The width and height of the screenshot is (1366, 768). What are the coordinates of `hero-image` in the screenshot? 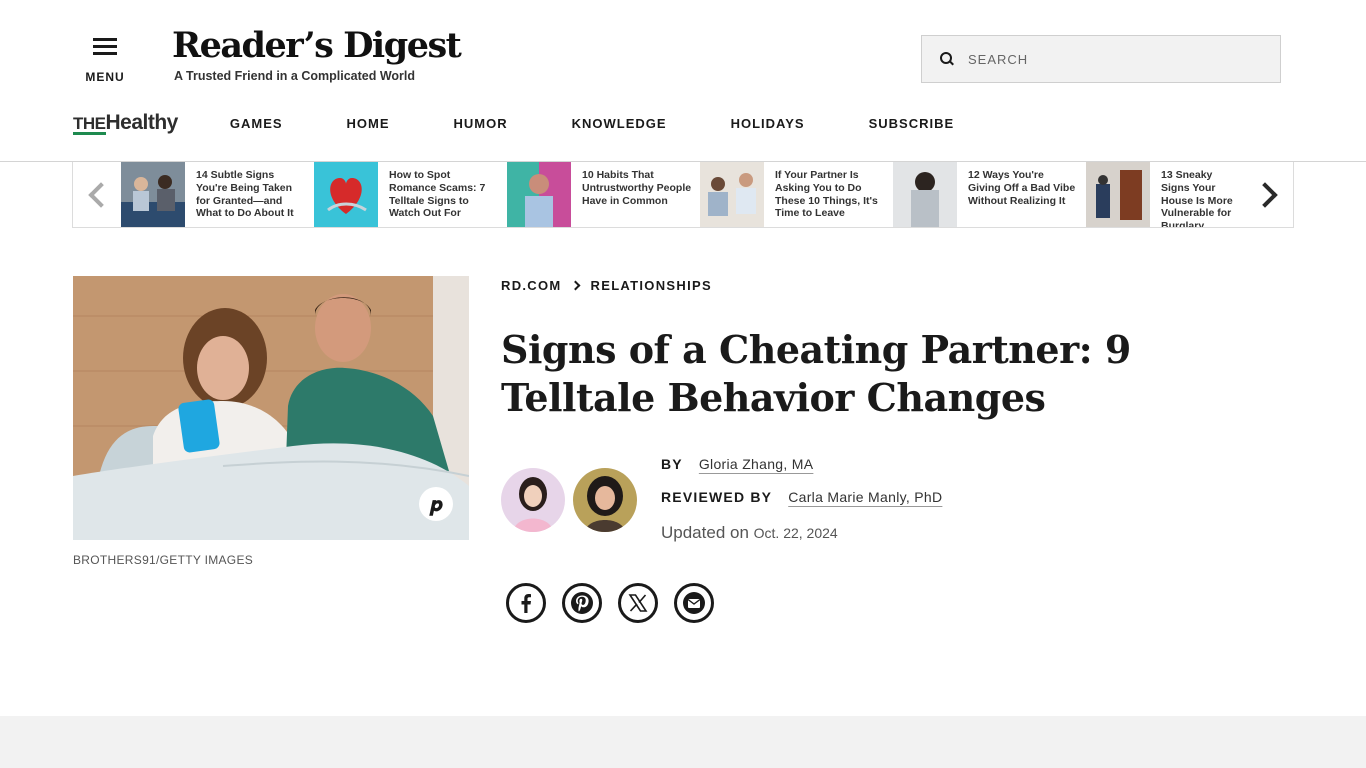 It's located at (271, 408).